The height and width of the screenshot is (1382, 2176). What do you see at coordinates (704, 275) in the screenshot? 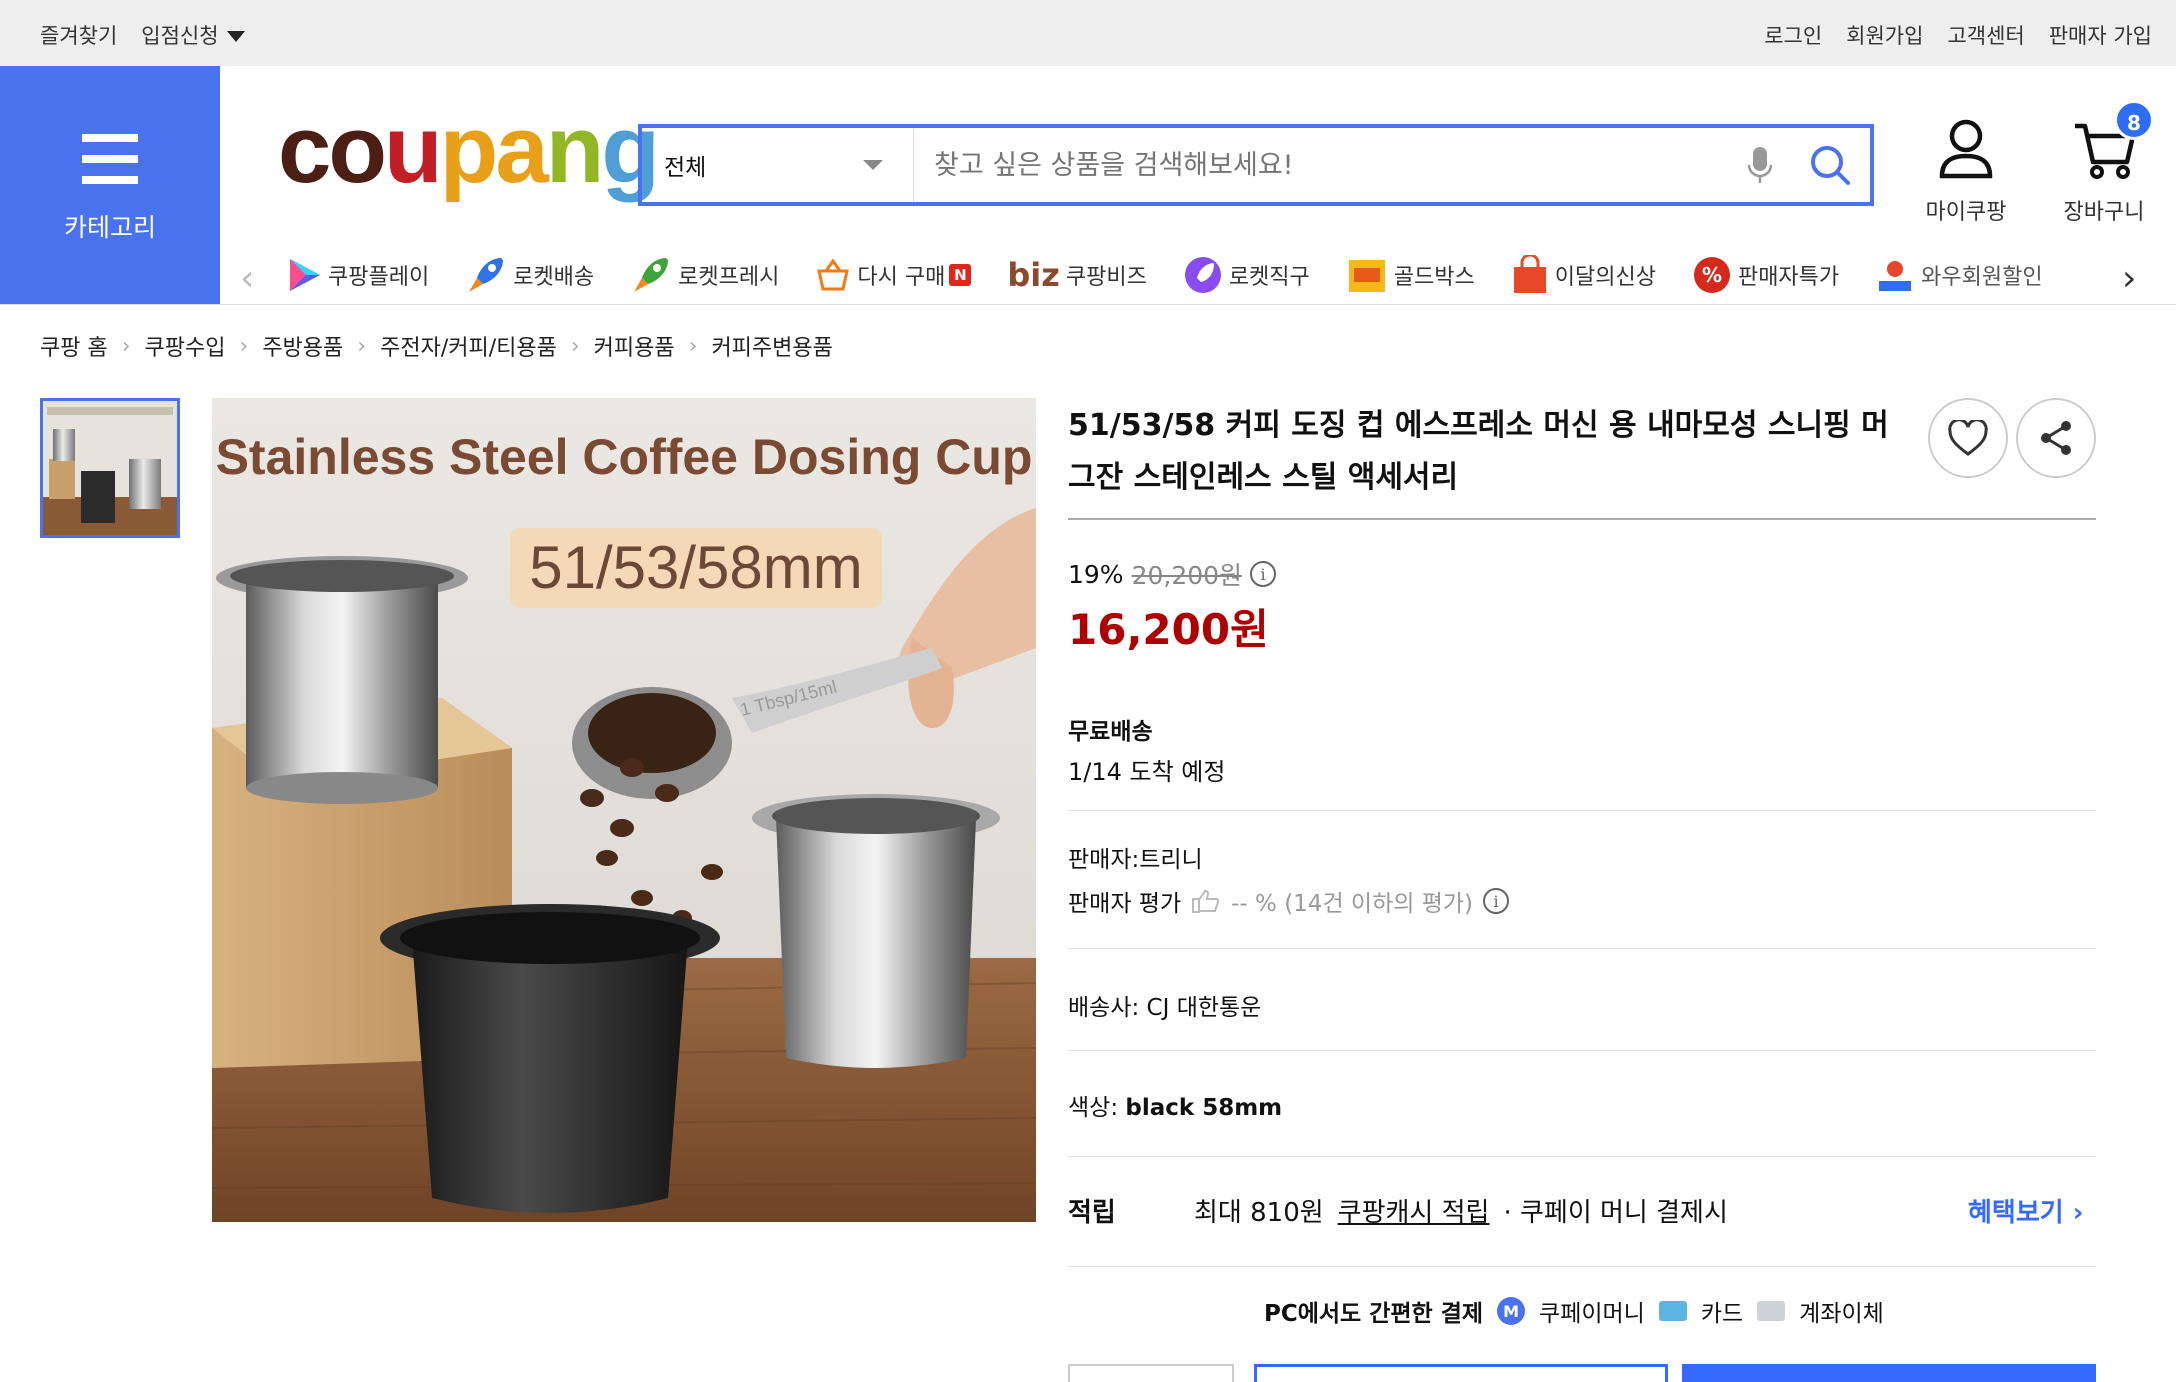
I see `nav-item-rocket-fresh: 로켓프레시` at bounding box center [704, 275].